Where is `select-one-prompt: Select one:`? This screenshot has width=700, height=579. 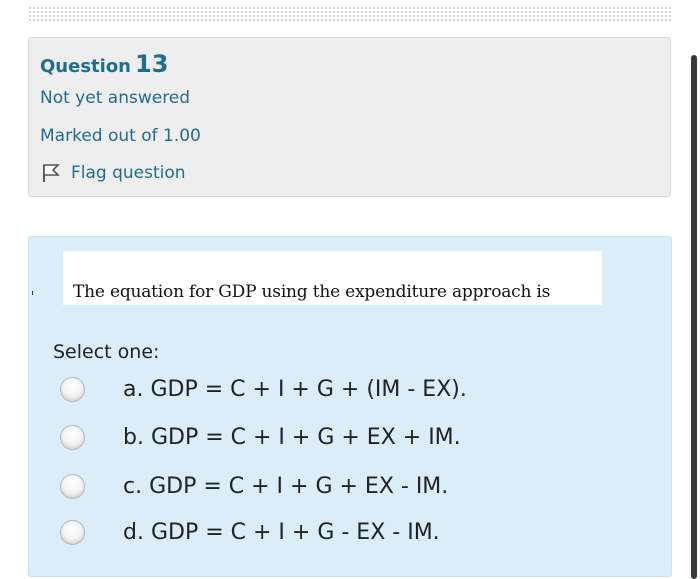 select-one-prompt: Select one: is located at coordinates (106, 352).